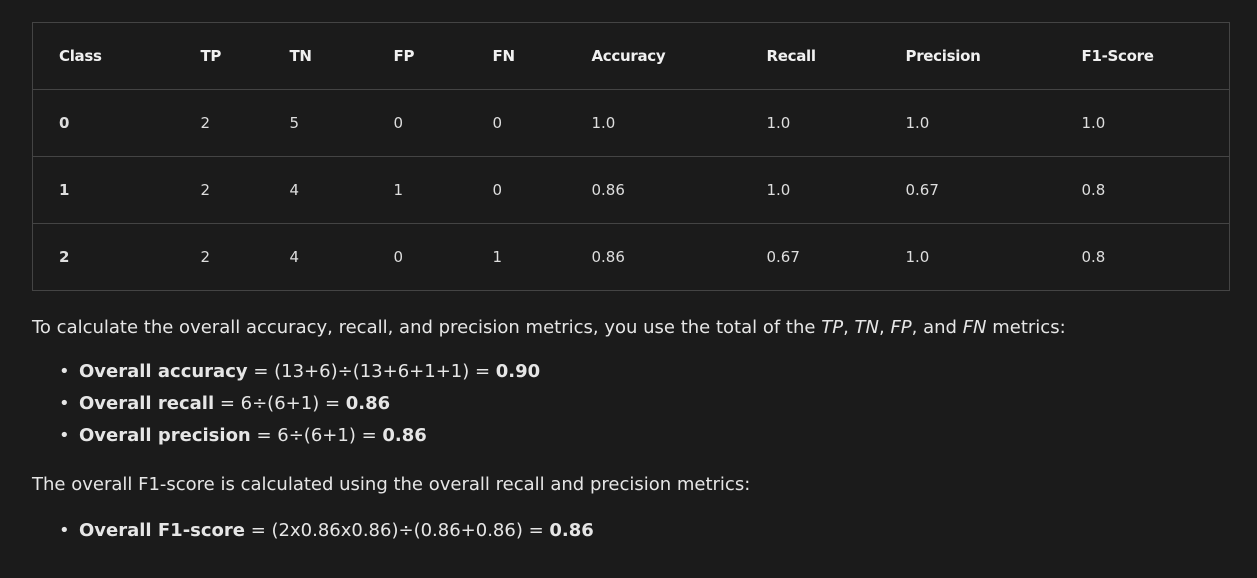 This screenshot has width=1257, height=578. What do you see at coordinates (1142, 123) in the screenshot?
I see `cell-f1-score: 1.0` at bounding box center [1142, 123].